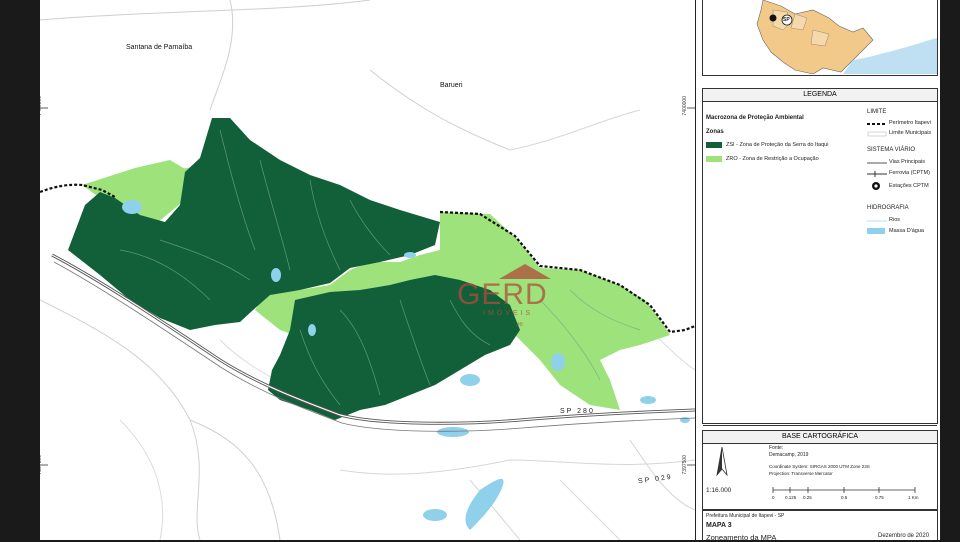  What do you see at coordinates (508, 313) in the screenshot?
I see `watermark-sub: IMÓVEIS` at bounding box center [508, 313].